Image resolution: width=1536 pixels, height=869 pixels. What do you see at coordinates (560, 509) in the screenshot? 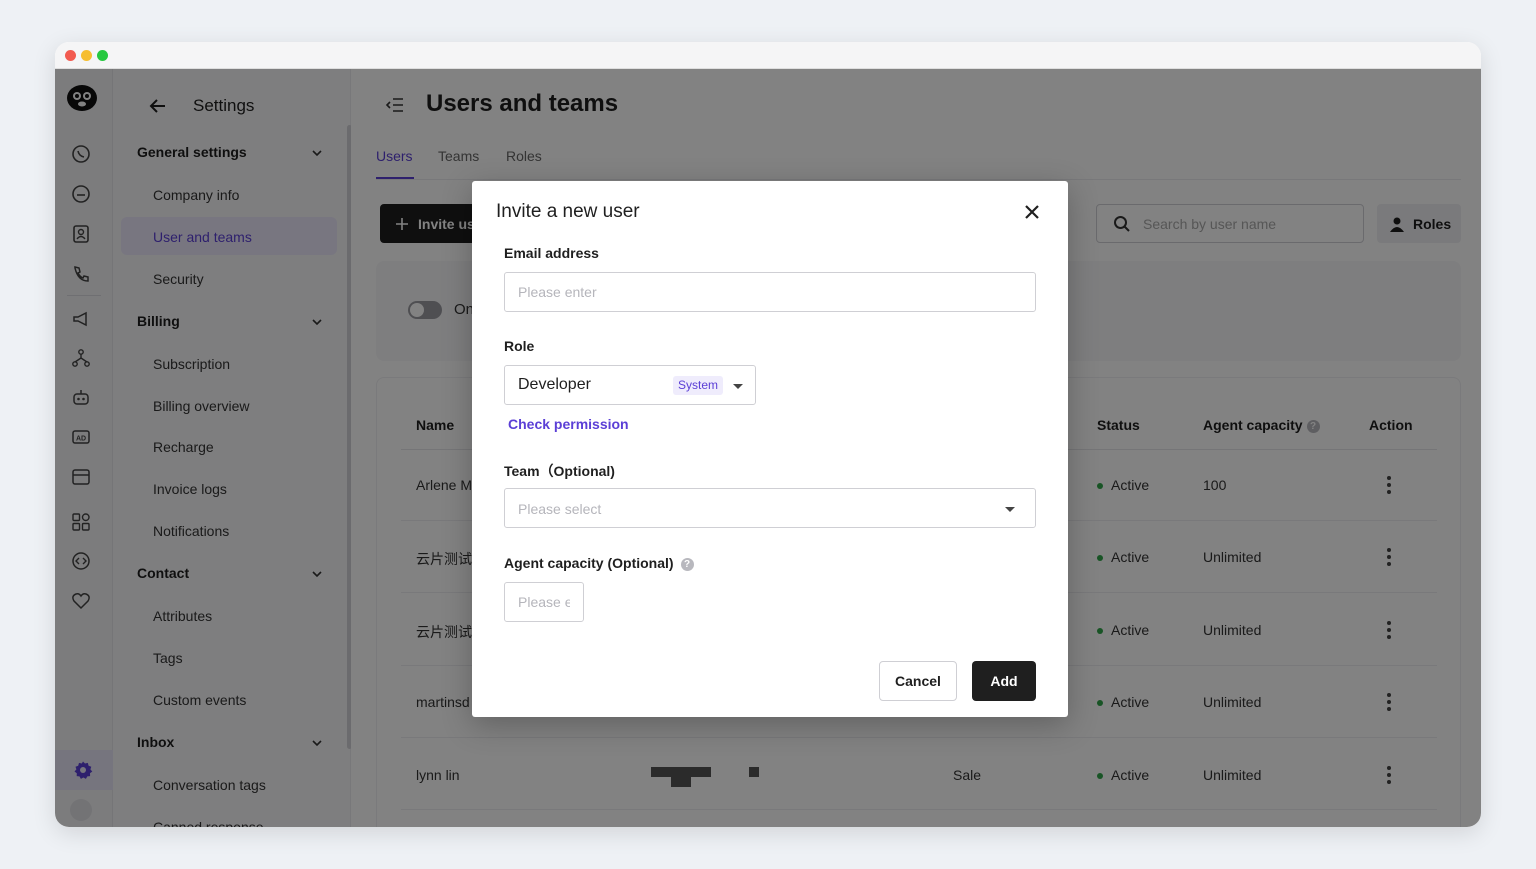
I see `team-placeholder: Please select` at bounding box center [560, 509].